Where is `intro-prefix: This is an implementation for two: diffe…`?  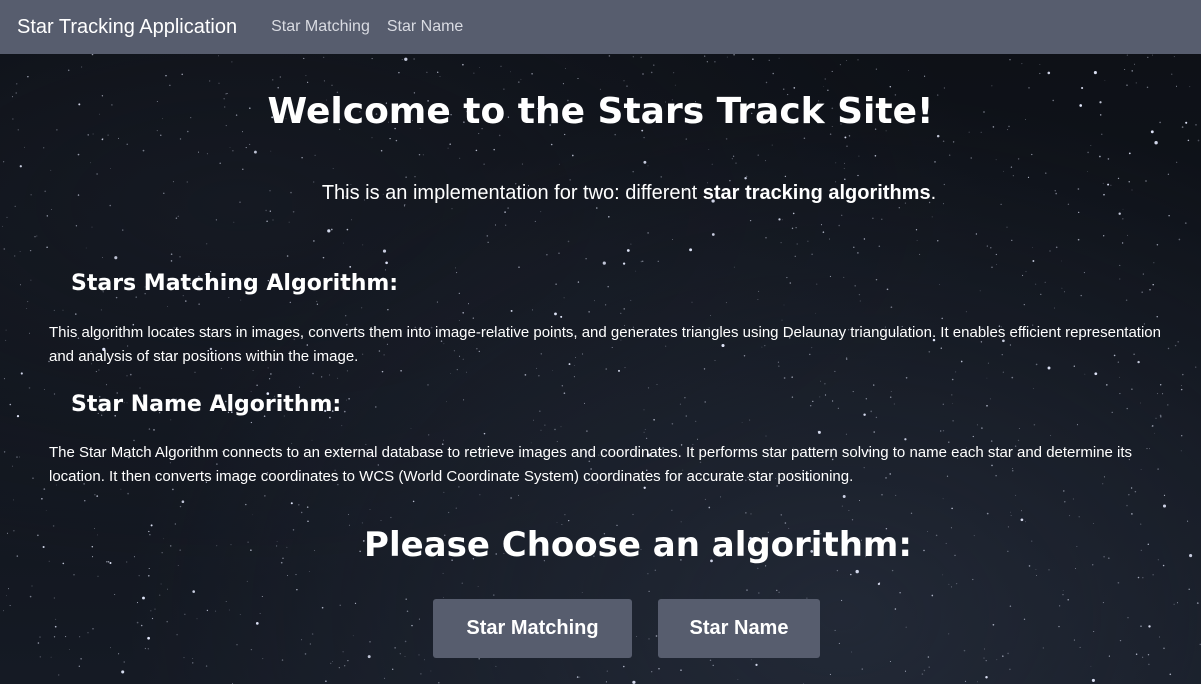
intro-prefix: This is an implementation for two: diffe… is located at coordinates (512, 193).